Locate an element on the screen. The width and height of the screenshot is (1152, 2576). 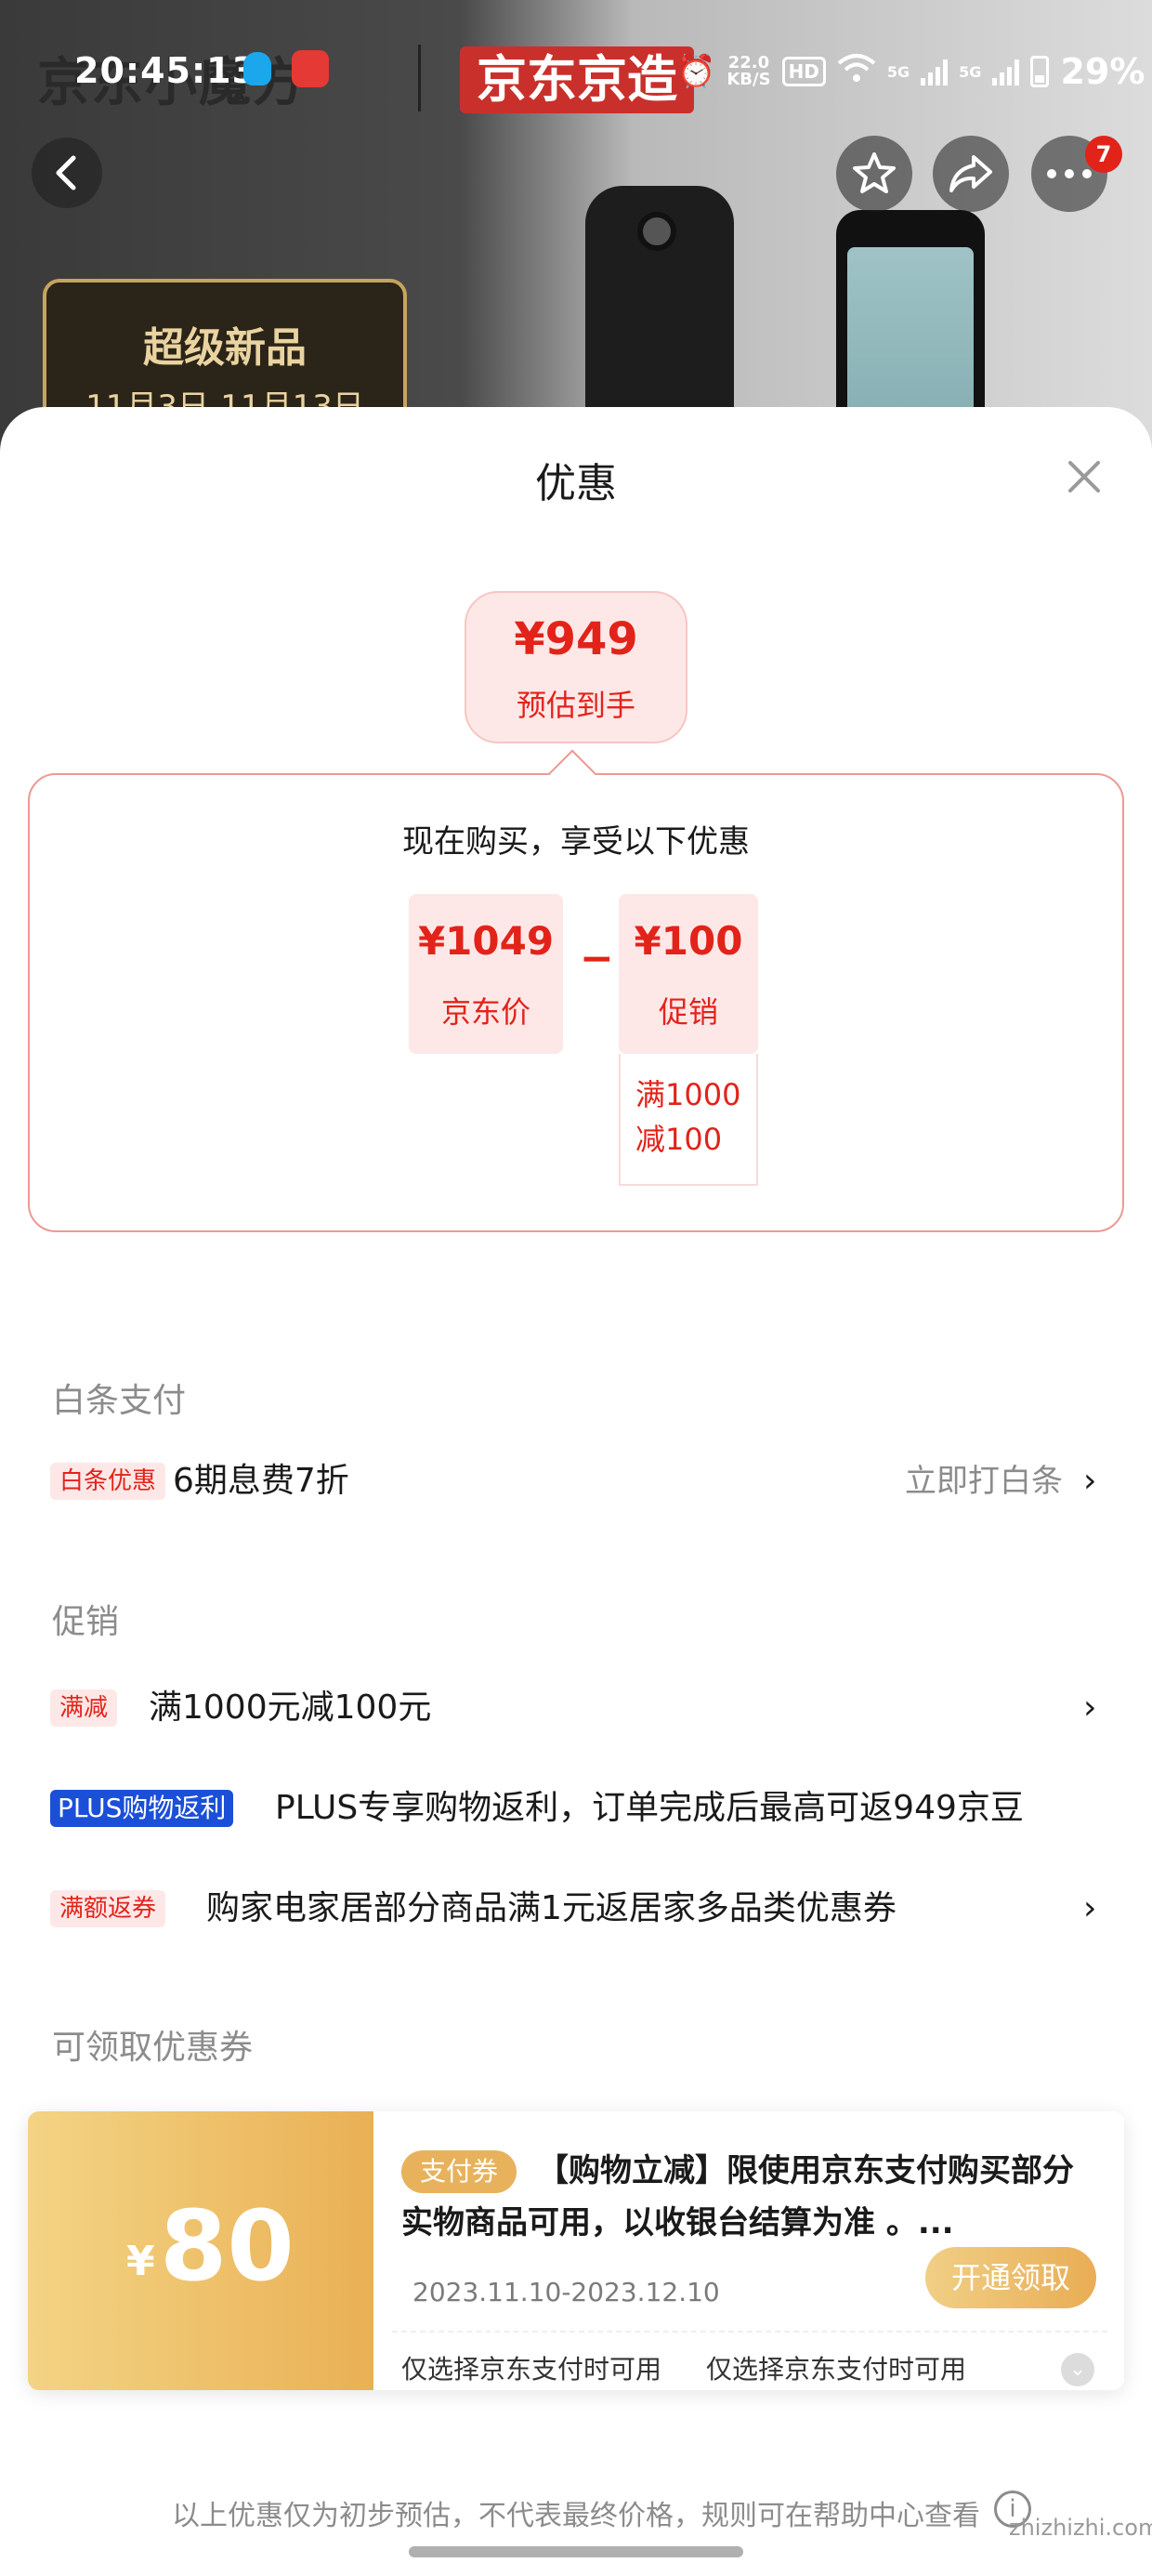
estimated-price-label: 预估到手 is located at coordinates (575, 705).